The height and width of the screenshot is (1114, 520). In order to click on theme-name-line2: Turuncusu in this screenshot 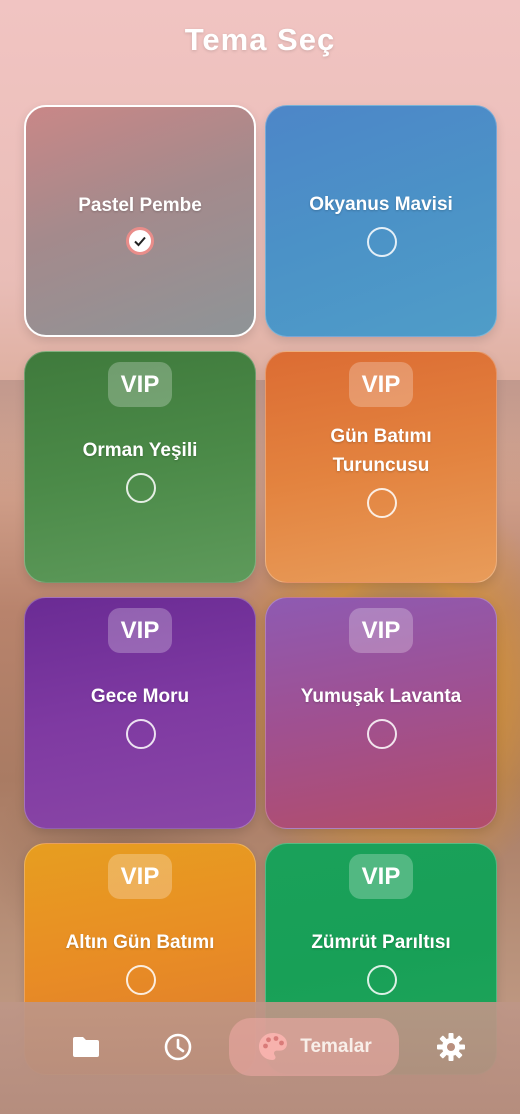, I will do `click(381, 465)`.